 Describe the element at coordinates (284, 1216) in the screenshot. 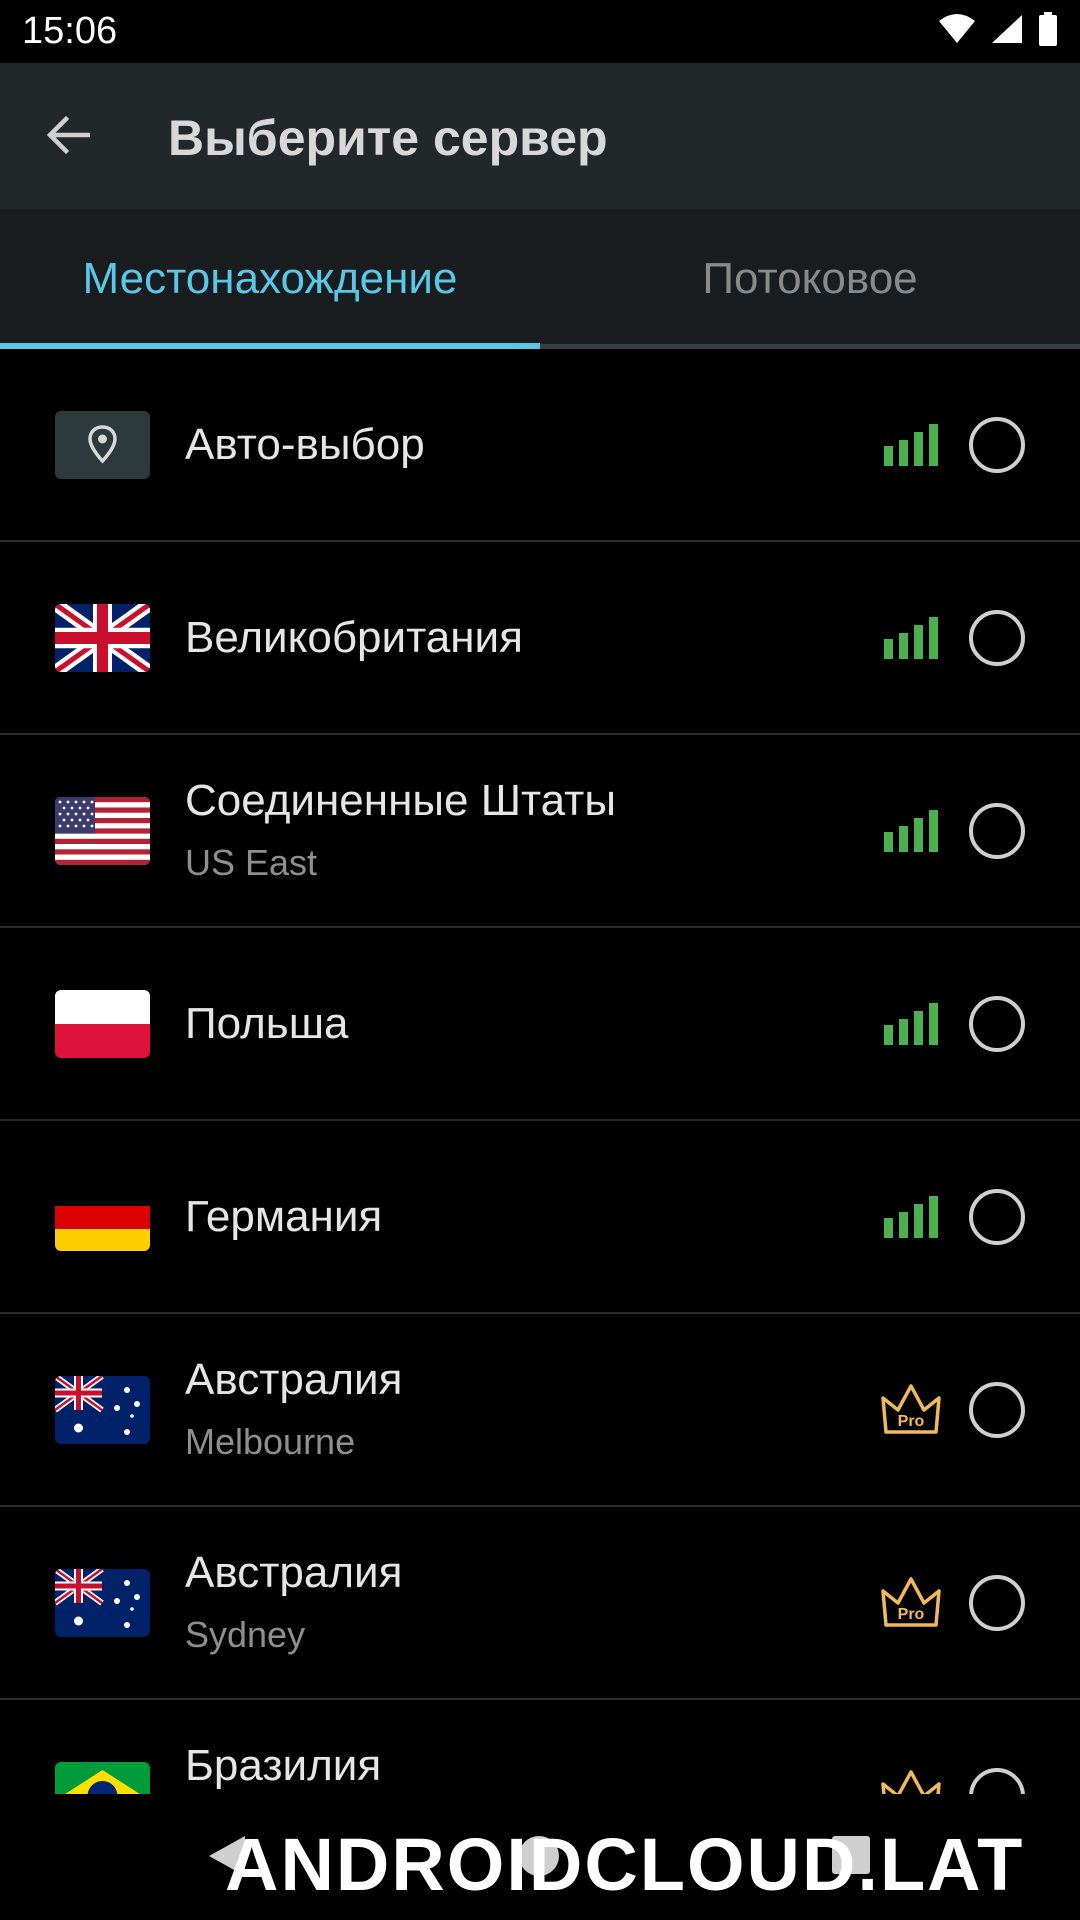

I see `server-name: Германия` at that location.